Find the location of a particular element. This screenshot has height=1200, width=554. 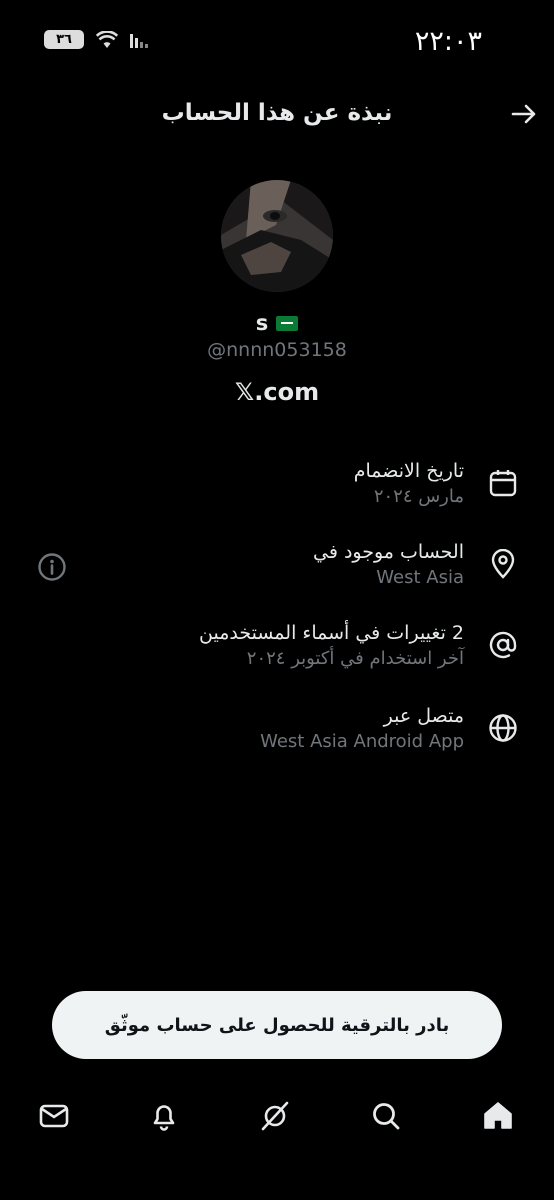

info-subtitle: West Asia is located at coordinates (420, 577).